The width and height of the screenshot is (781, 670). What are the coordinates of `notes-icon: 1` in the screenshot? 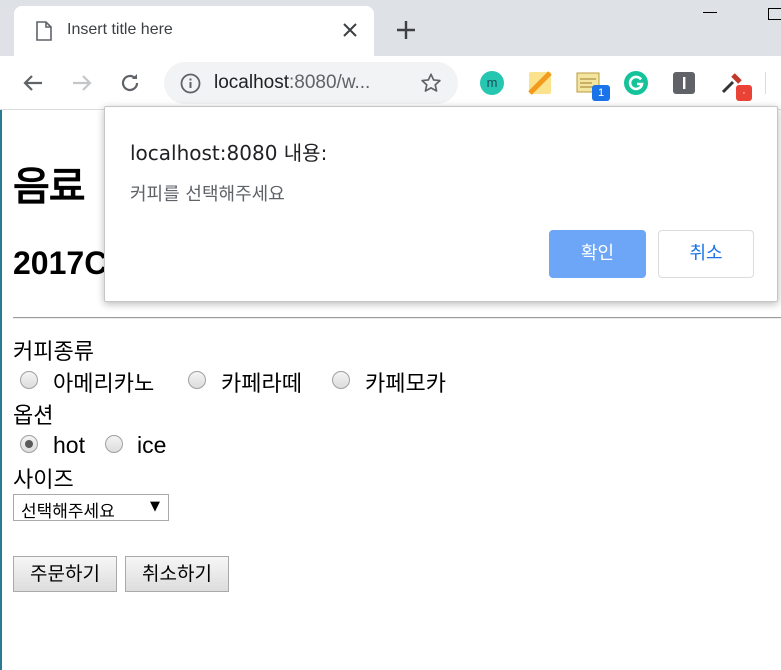 It's located at (593, 86).